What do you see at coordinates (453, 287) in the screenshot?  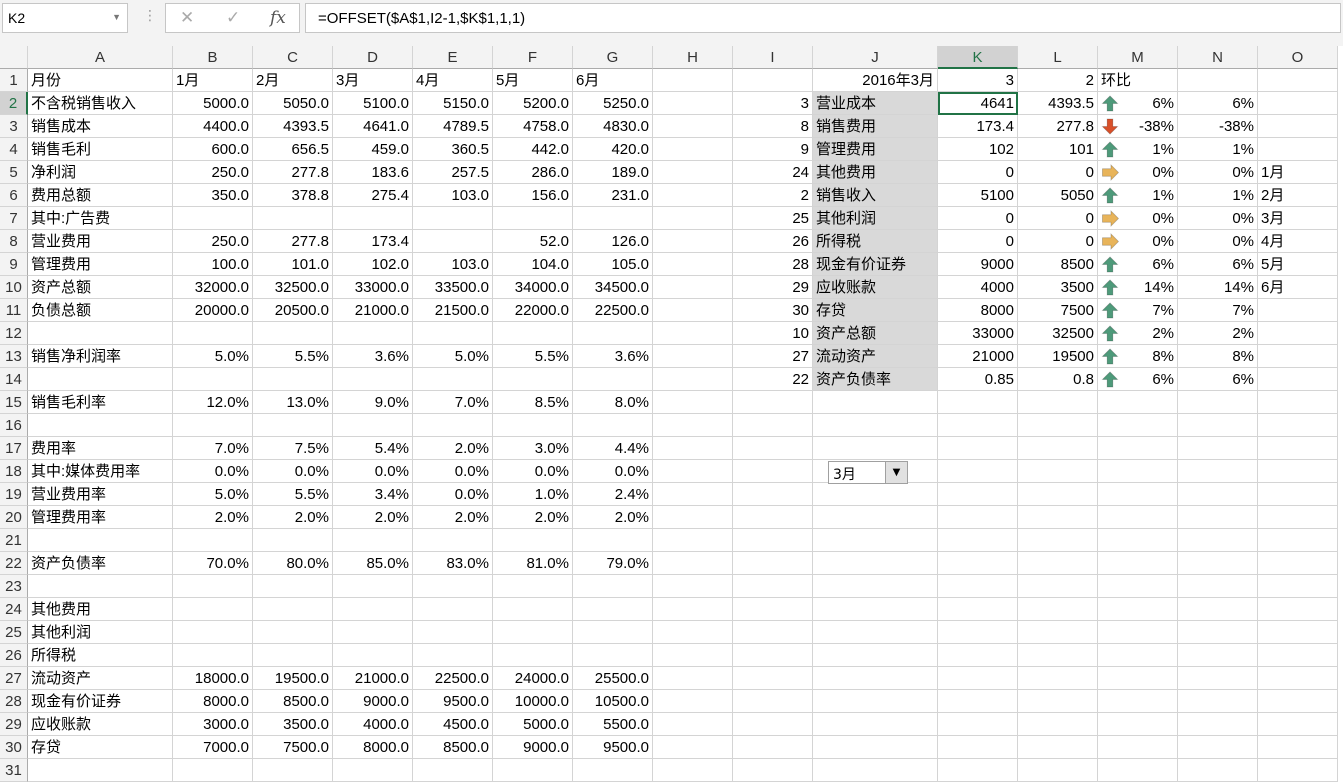 I see `cell-E10: 33500.0` at bounding box center [453, 287].